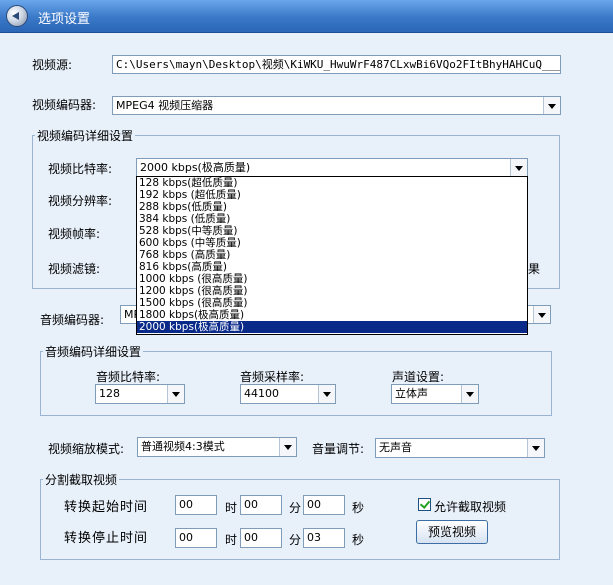  I want to click on scale-mode-label: 视频缩放模式:, so click(86, 449).